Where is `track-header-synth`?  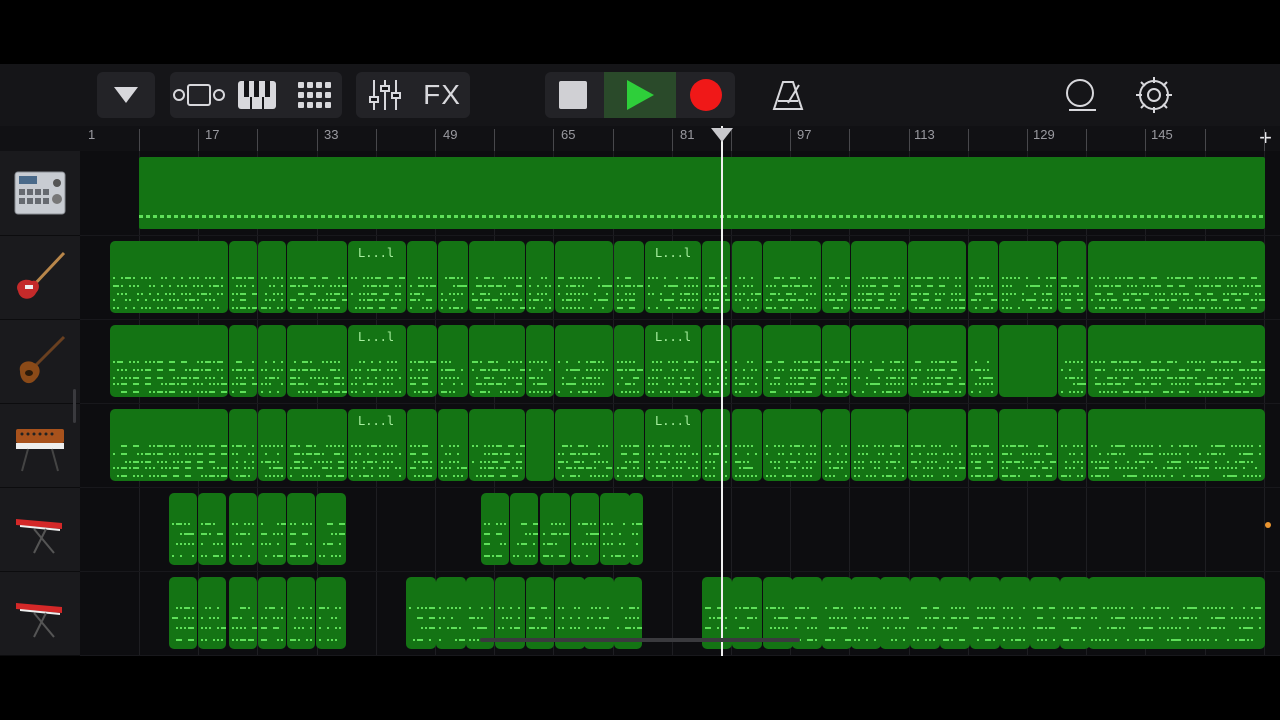 track-header-synth is located at coordinates (40, 445).